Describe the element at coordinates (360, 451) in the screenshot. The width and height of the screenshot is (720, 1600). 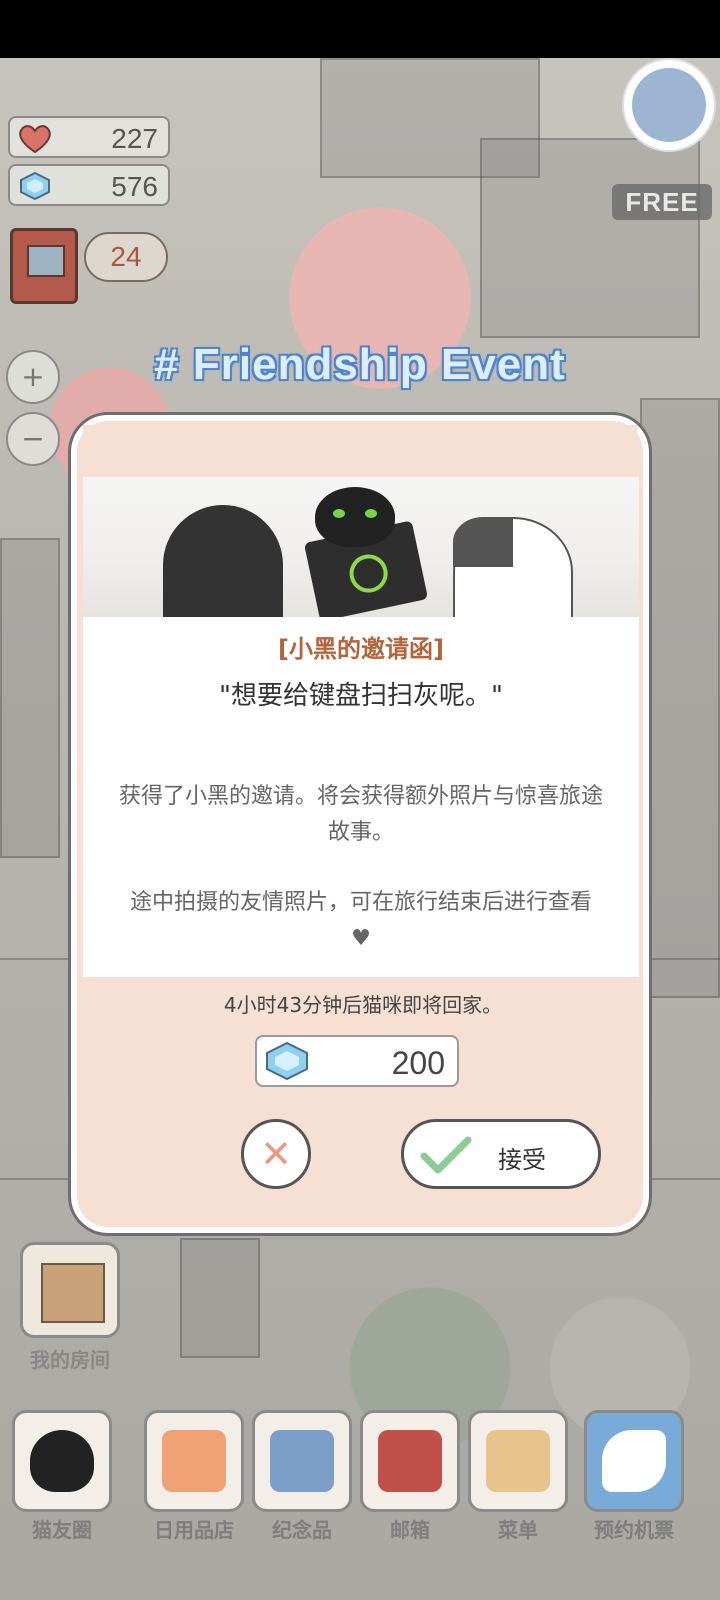
I see `dialog-header-band` at that location.